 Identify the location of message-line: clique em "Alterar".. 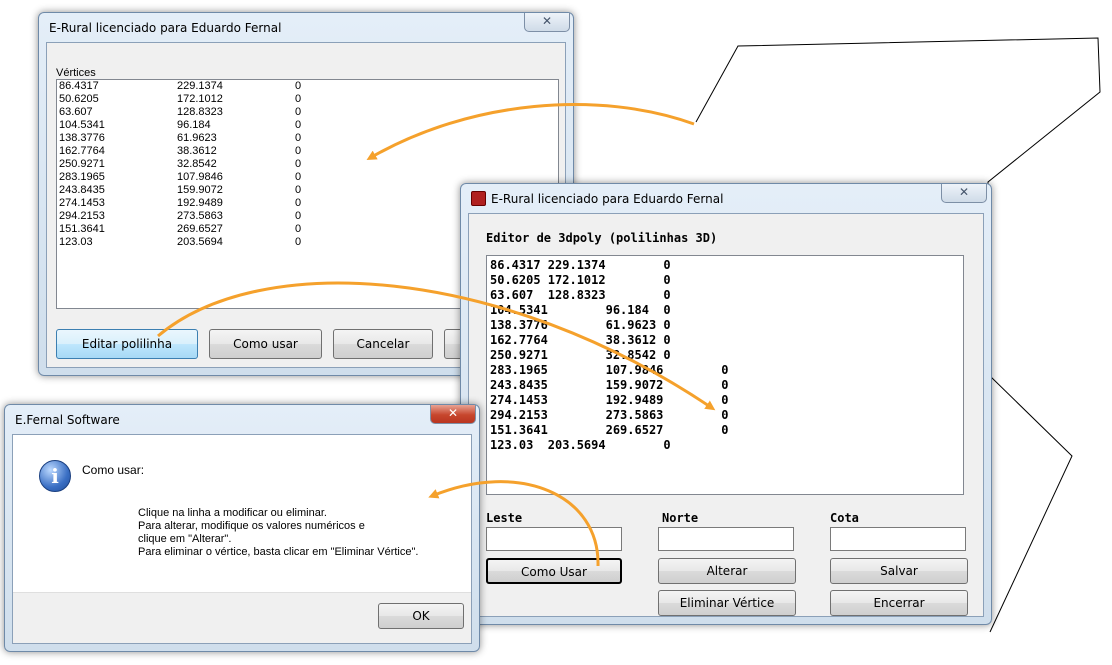
(185, 539).